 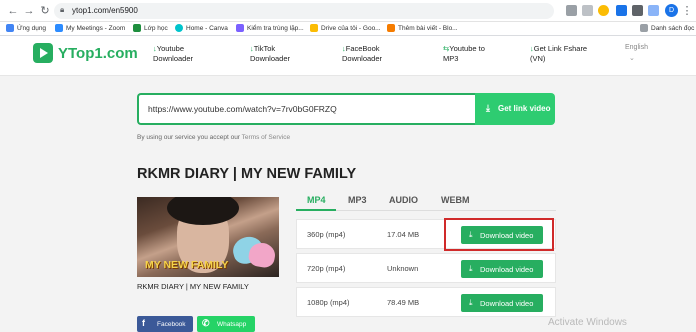 What do you see at coordinates (362, 54) in the screenshot?
I see `nav-facebook-downloader: ↓FaceBook Downloader` at bounding box center [362, 54].